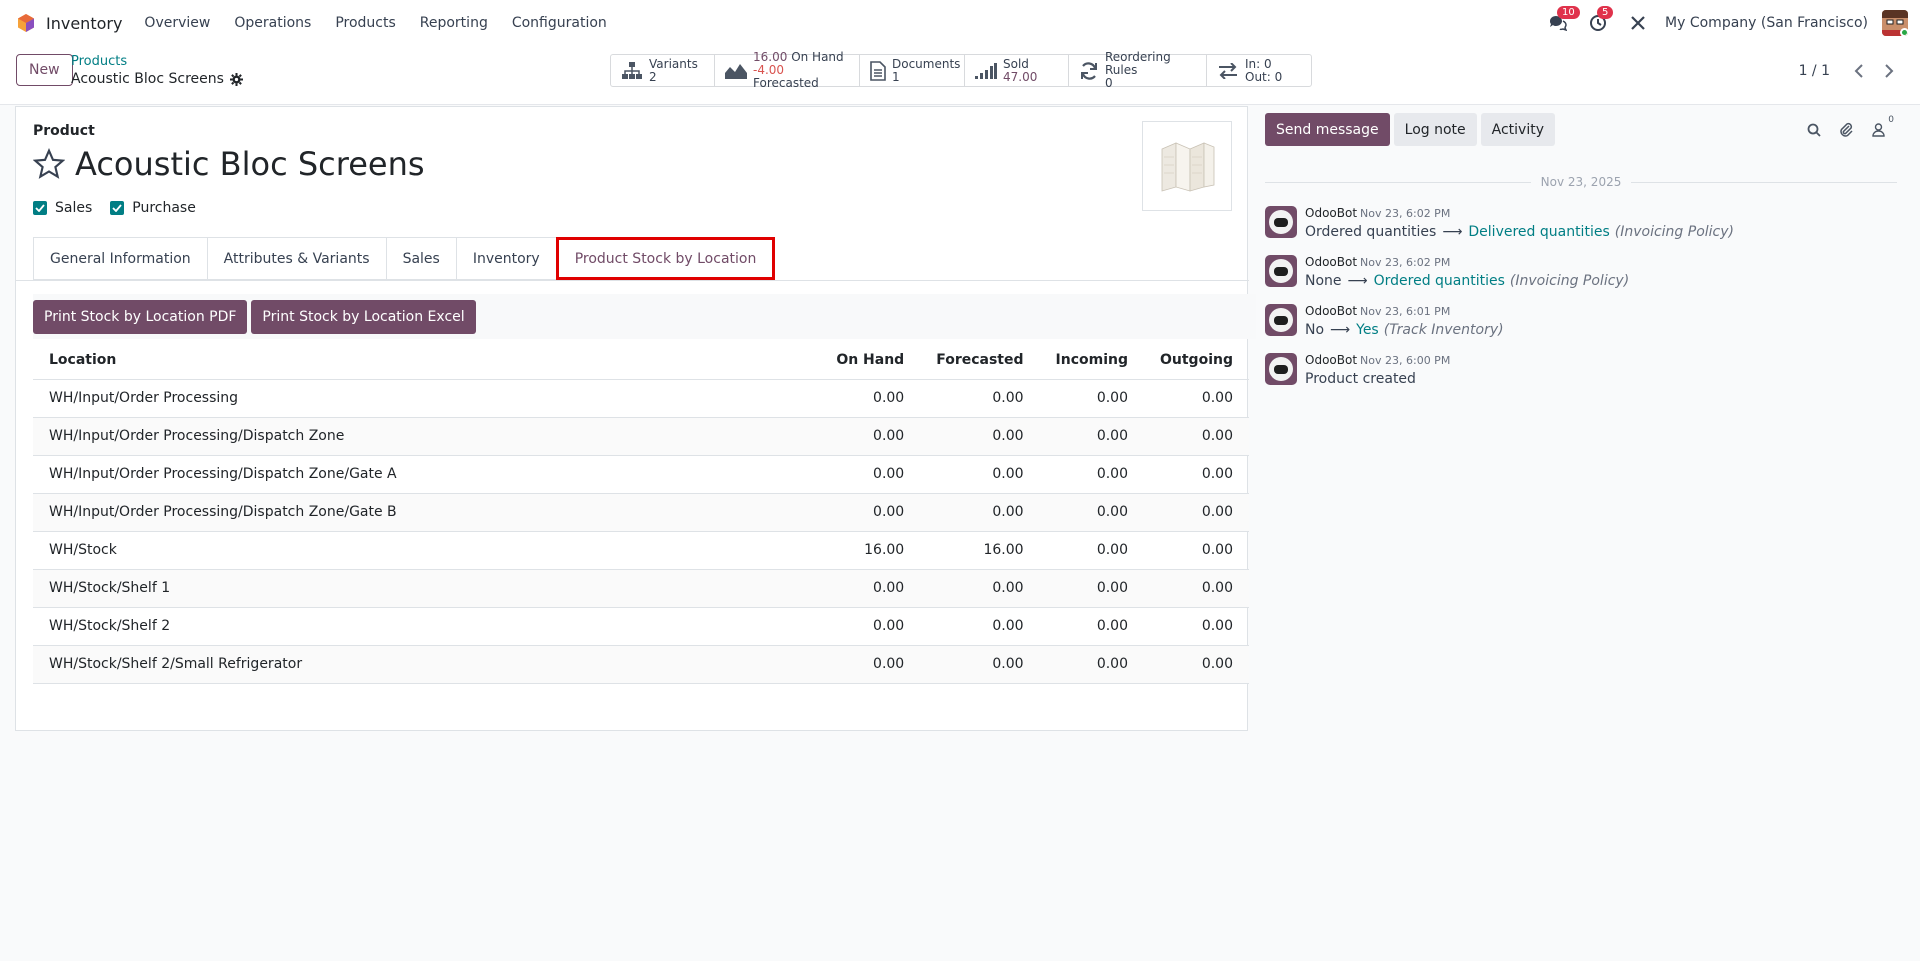 Image resolution: width=1920 pixels, height=961 pixels. I want to click on column-on-hand: On Hand, so click(870, 361).